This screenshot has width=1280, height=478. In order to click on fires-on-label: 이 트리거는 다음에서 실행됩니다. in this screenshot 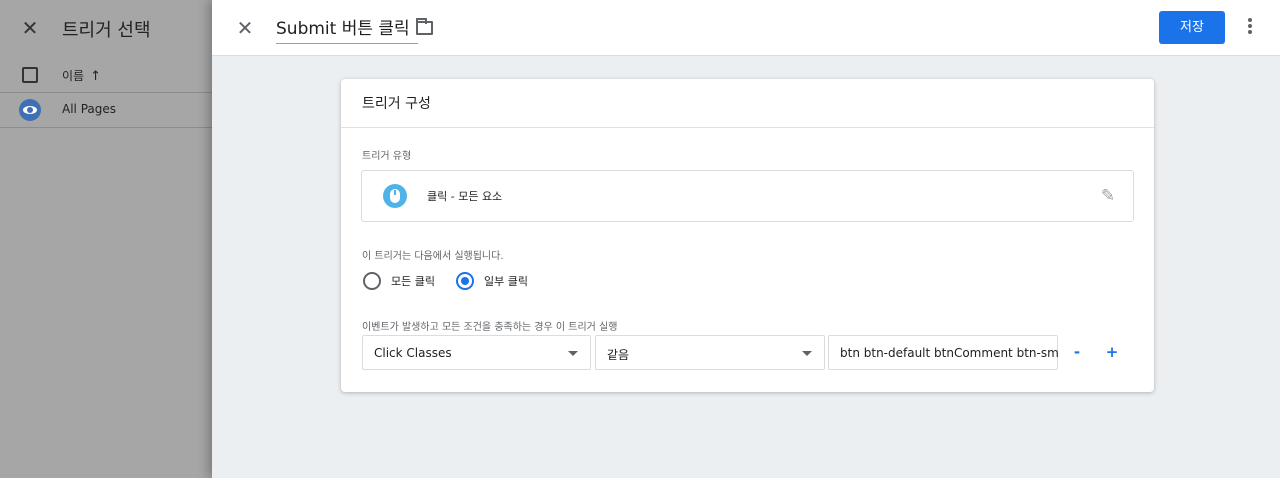, I will do `click(433, 256)`.